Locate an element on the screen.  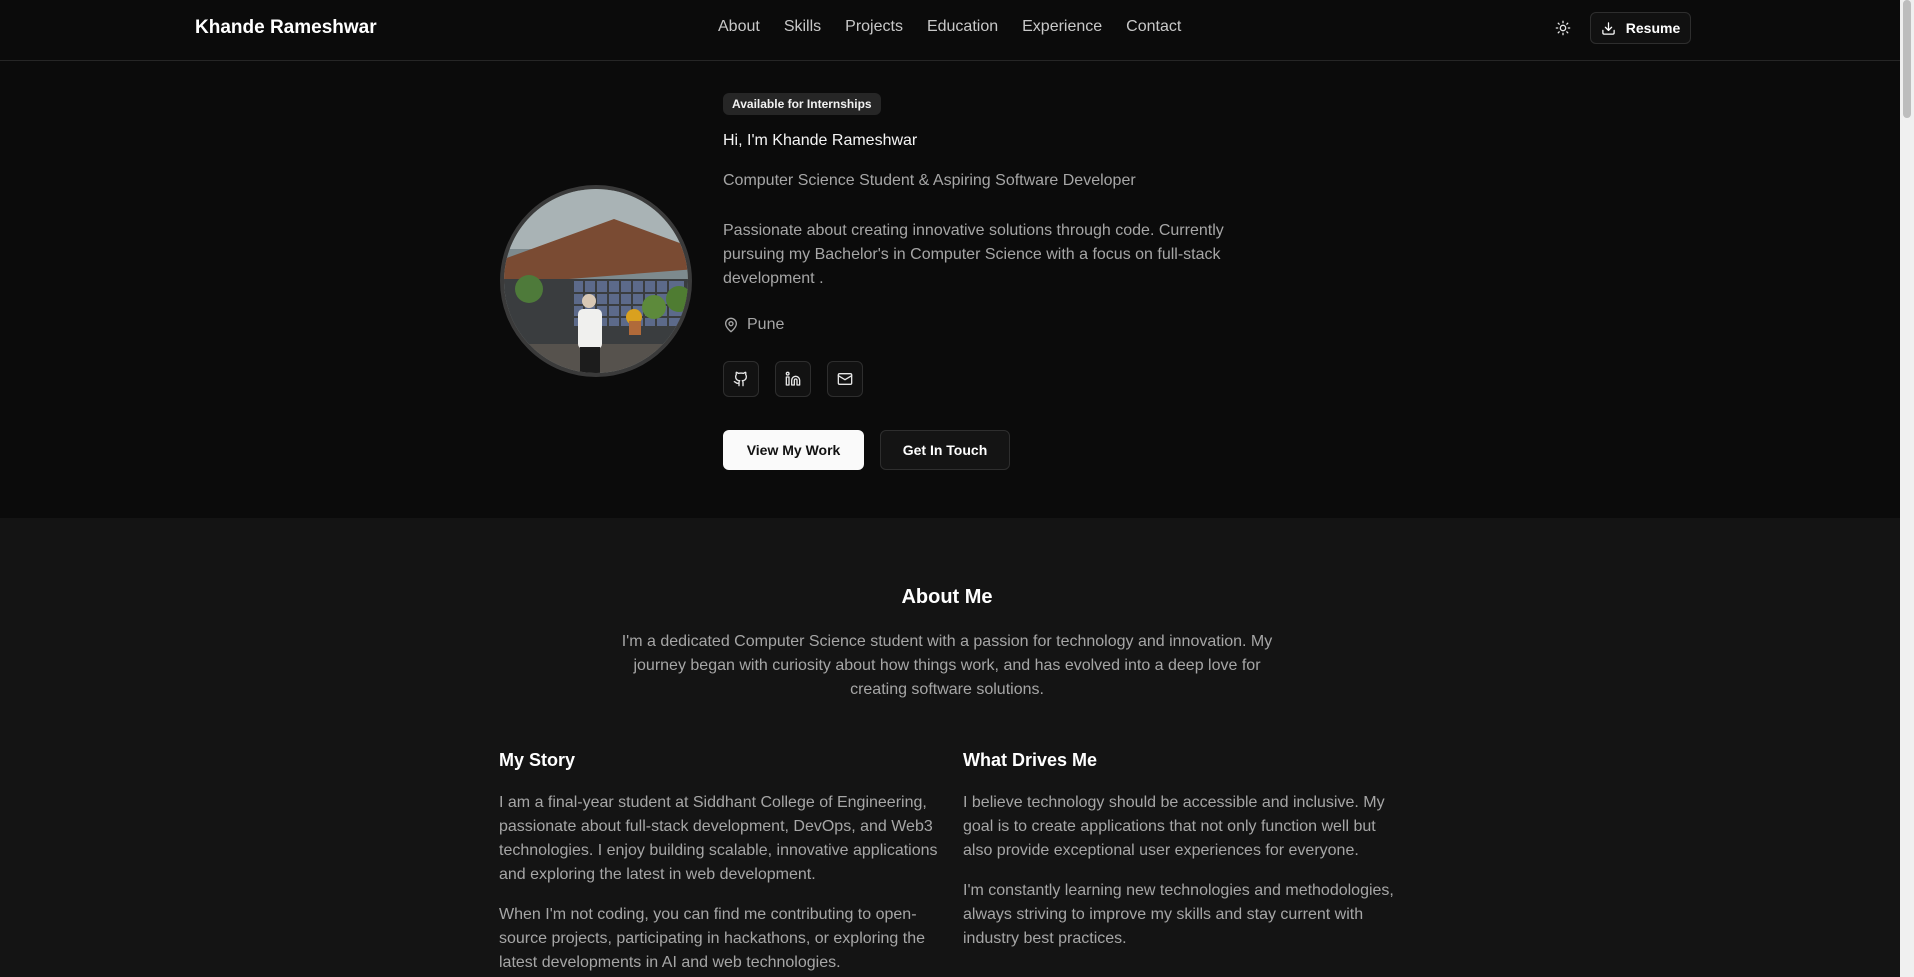
nav-link-projects: Projects is located at coordinates (874, 27).